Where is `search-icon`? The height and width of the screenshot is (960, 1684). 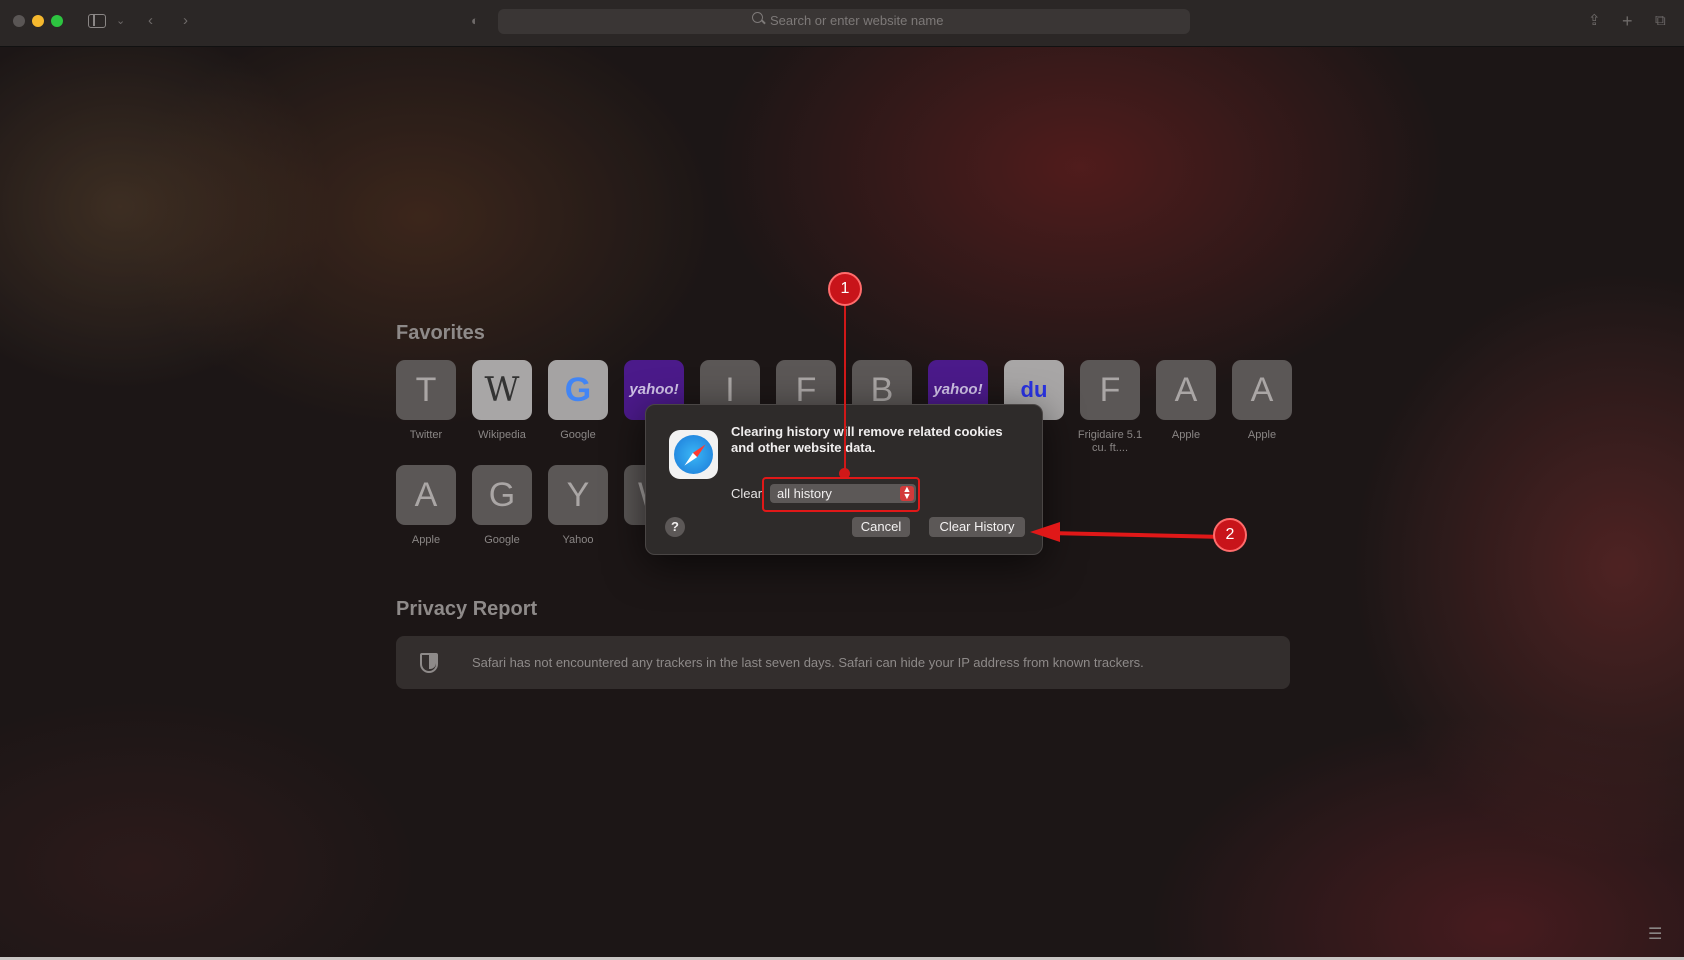 search-icon is located at coordinates (757, 17).